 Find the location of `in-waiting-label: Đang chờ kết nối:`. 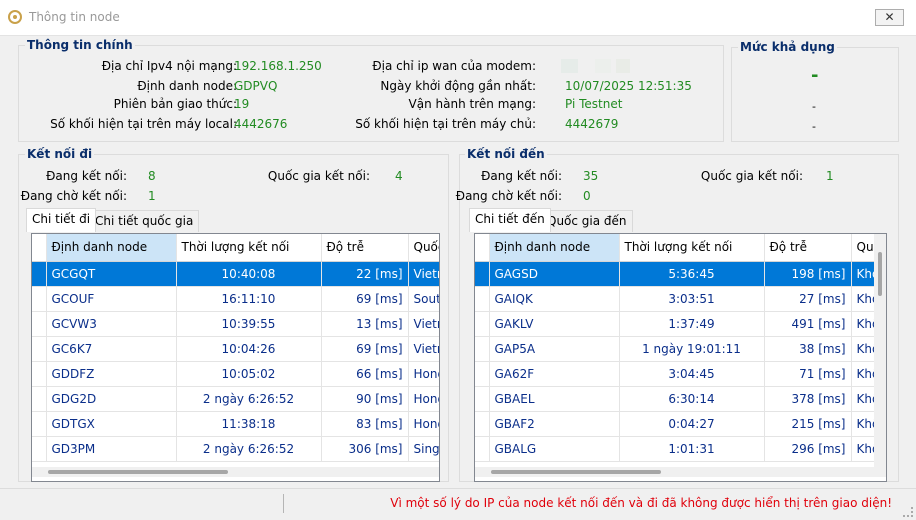

in-waiting-label: Đang chờ kết nối: is located at coordinates (508, 196).